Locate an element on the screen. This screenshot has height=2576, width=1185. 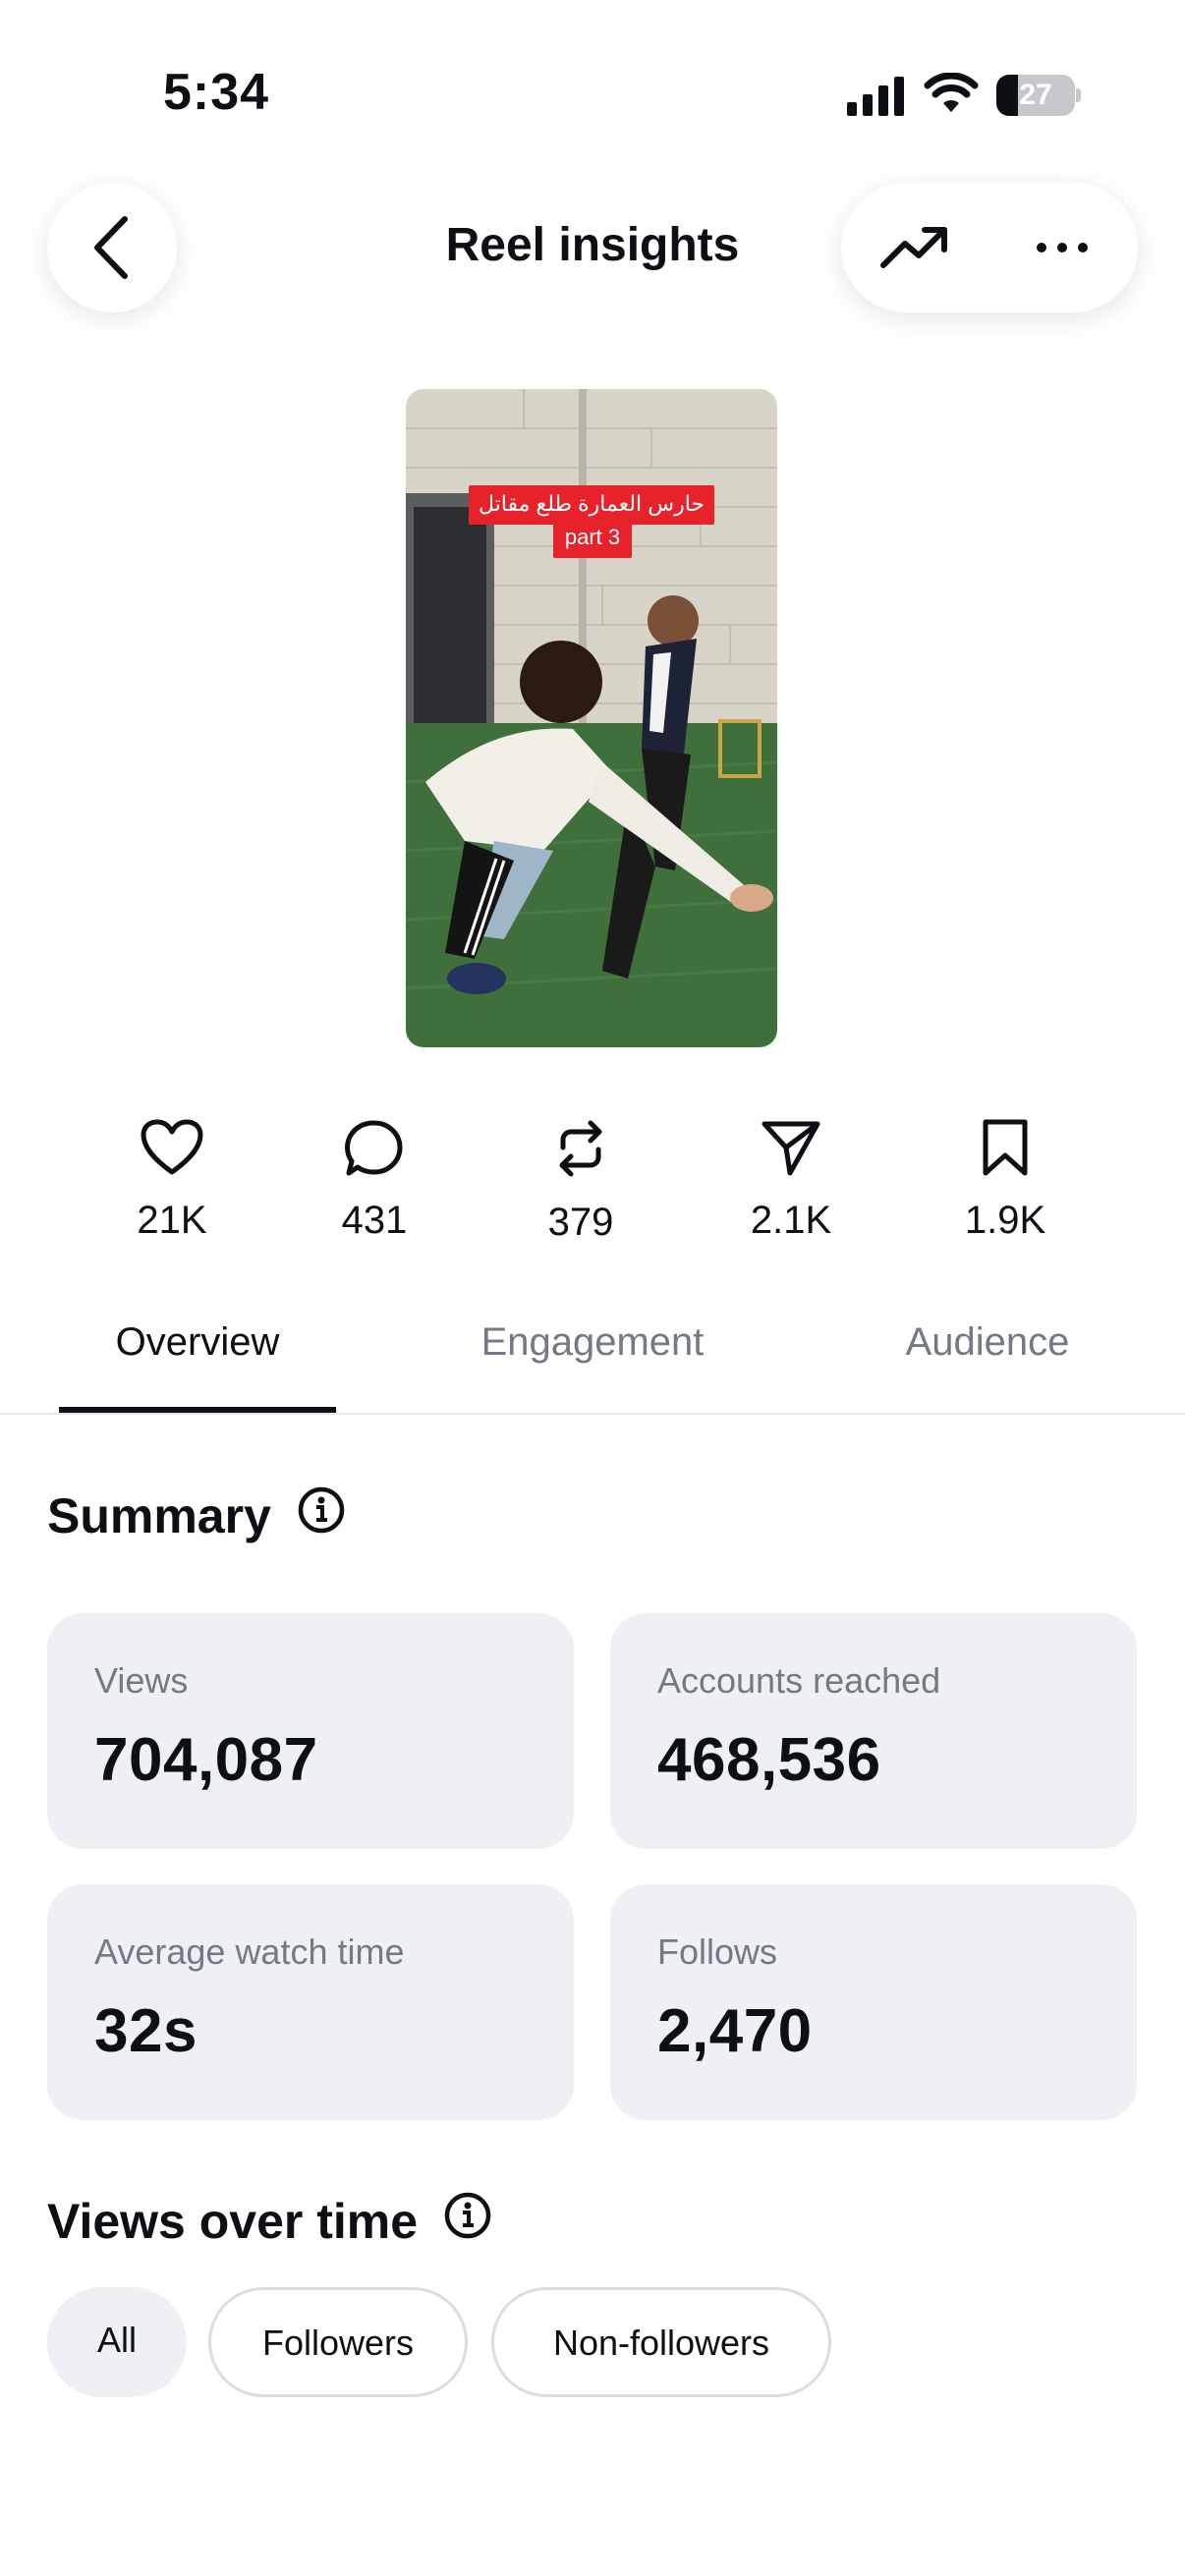
likes-count: 21K is located at coordinates (172, 1220).